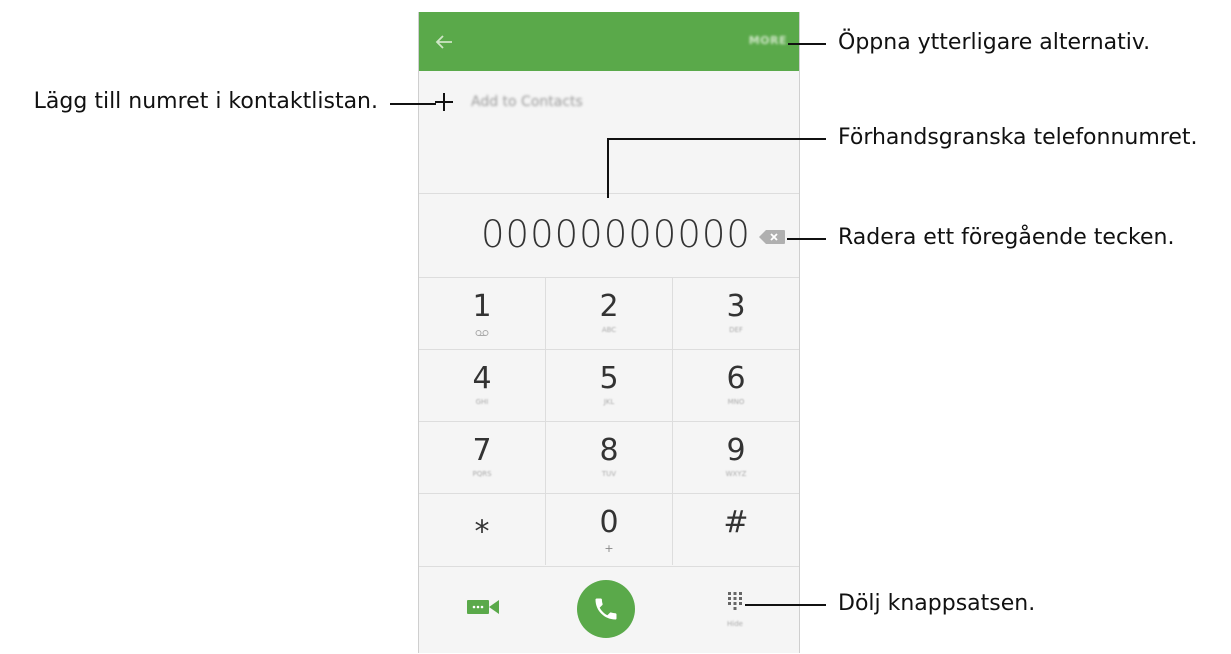  I want to click on annotation-add-contact: Lägg till numret i kontaktlistan., so click(205, 101).